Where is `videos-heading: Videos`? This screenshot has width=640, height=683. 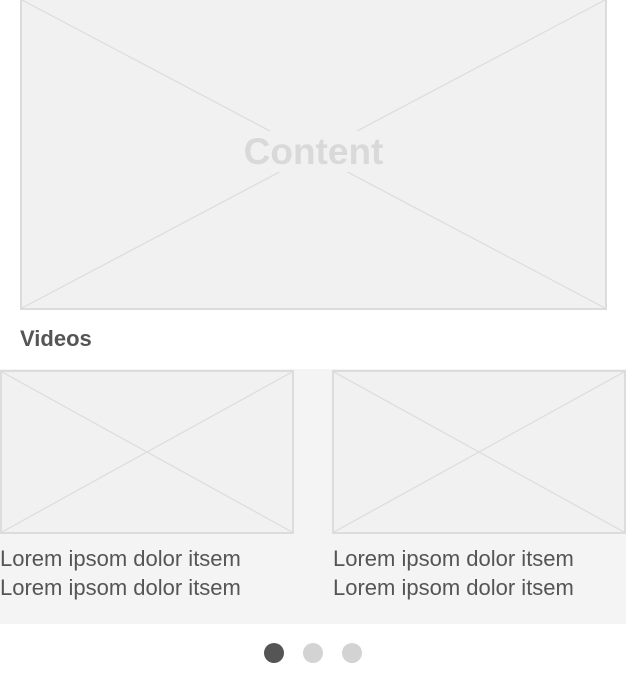 videos-heading: Videos is located at coordinates (56, 338).